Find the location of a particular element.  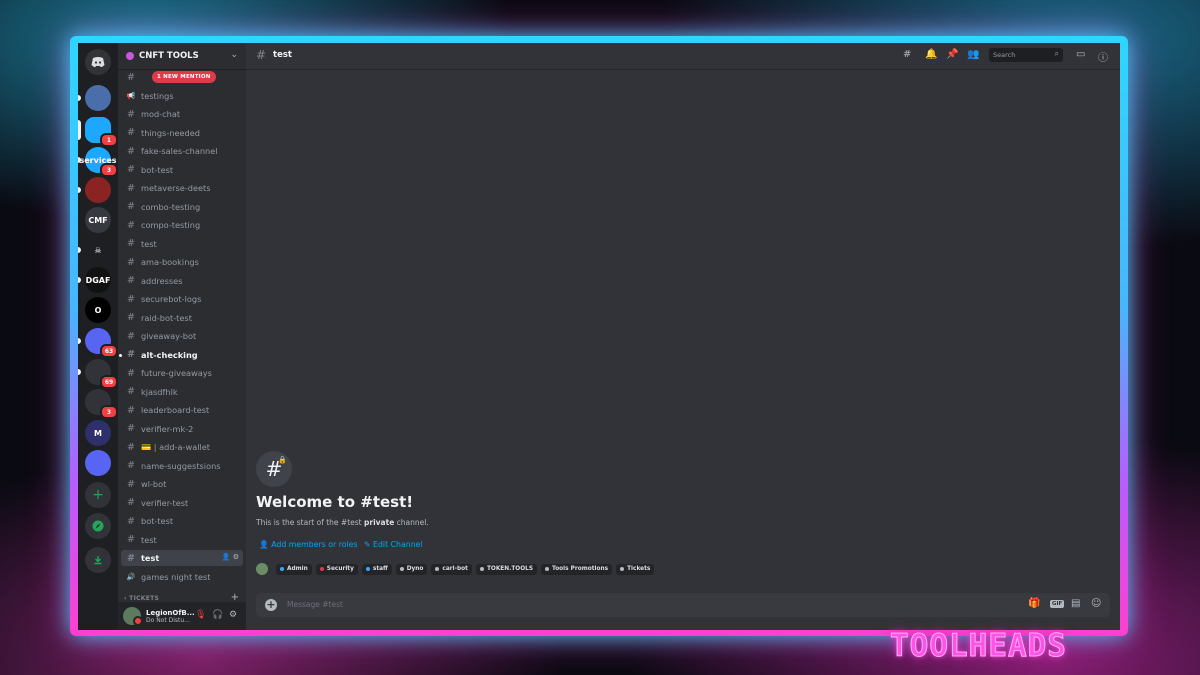

role-chip: carl-bot is located at coordinates (451, 569).